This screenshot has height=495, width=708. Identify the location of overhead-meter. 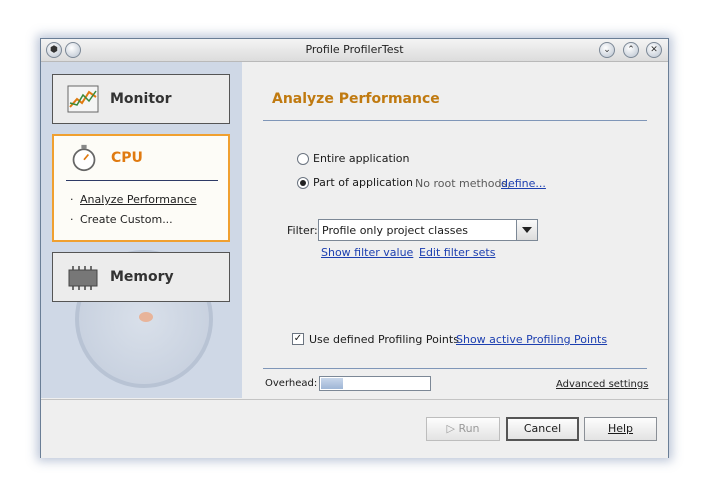
(375, 383).